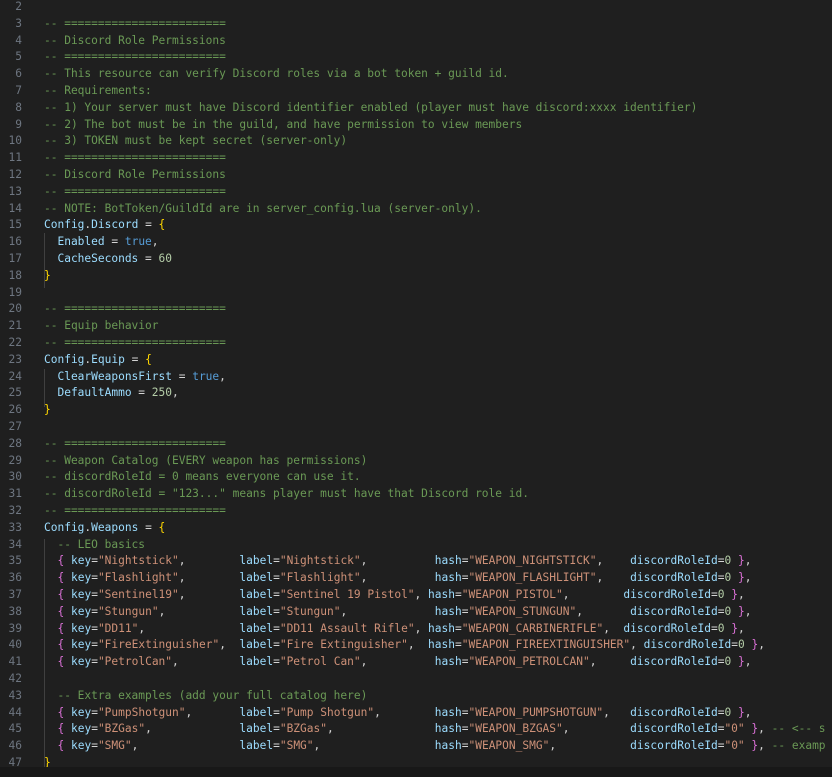 This screenshot has height=777, width=832. Describe the element at coordinates (135, 444) in the screenshot. I see `line-code: -- ========================` at that location.